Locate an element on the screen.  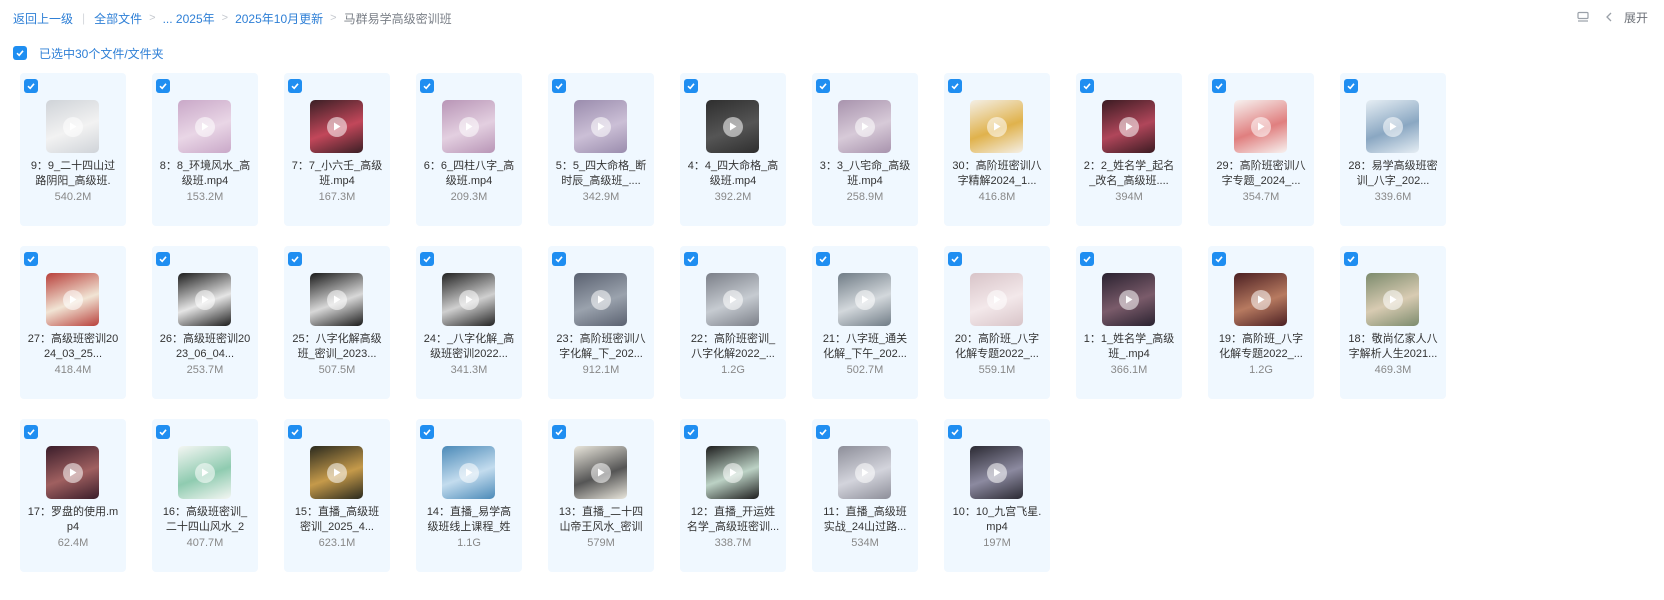
file-card: 28：易学高级班密训_八字_202... 339.6M is located at coordinates (1393, 149).